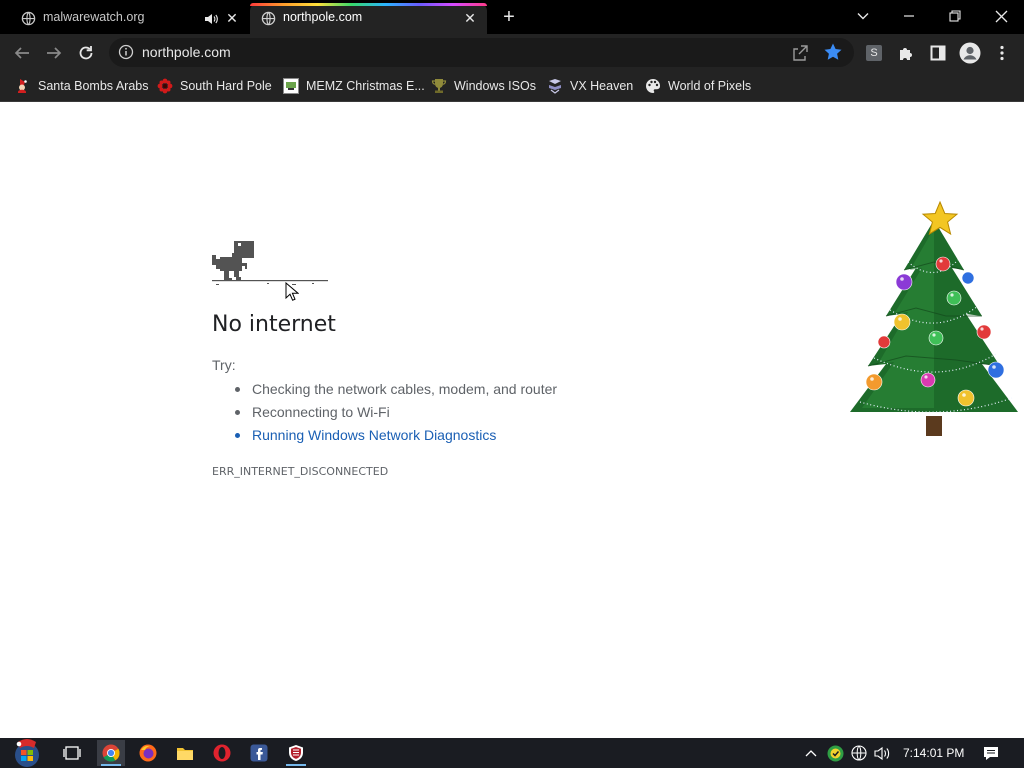 The width and height of the screenshot is (1024, 768). I want to click on tab-malwarewatch: malwarewatch.org ✕, so click(127, 18).